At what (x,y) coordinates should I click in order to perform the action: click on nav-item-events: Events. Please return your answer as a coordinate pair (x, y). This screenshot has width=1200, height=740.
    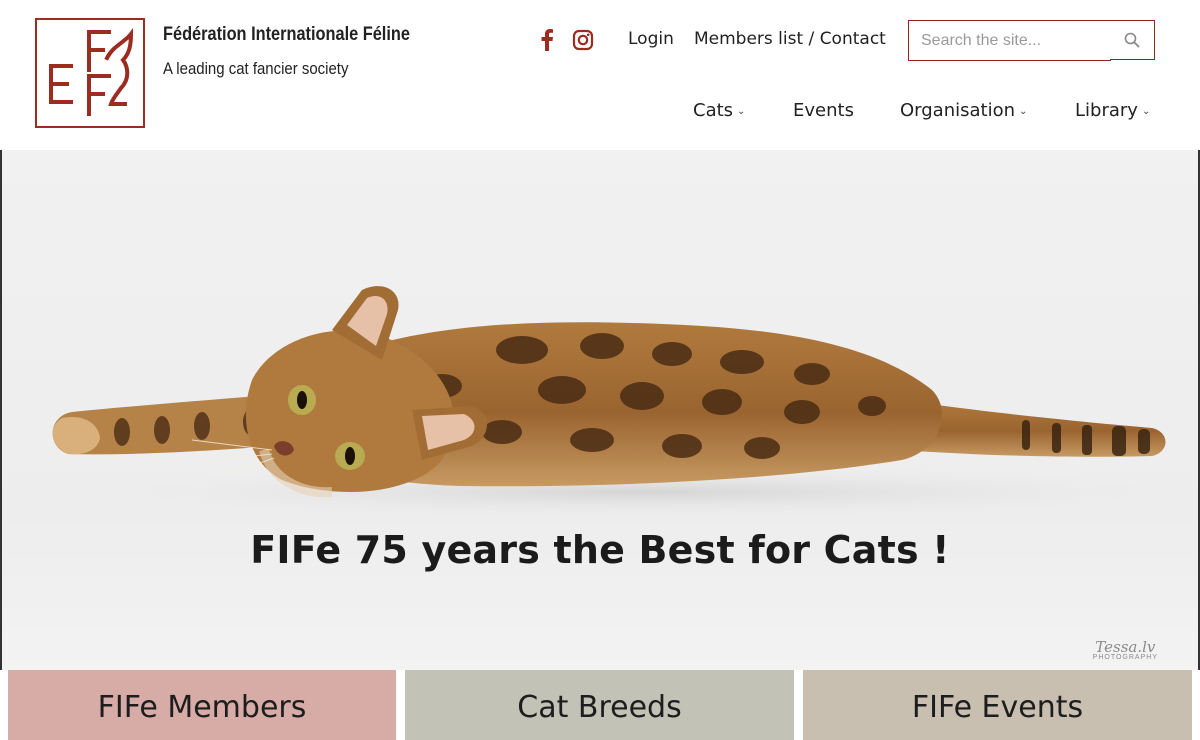
    Looking at the image, I should click on (823, 110).